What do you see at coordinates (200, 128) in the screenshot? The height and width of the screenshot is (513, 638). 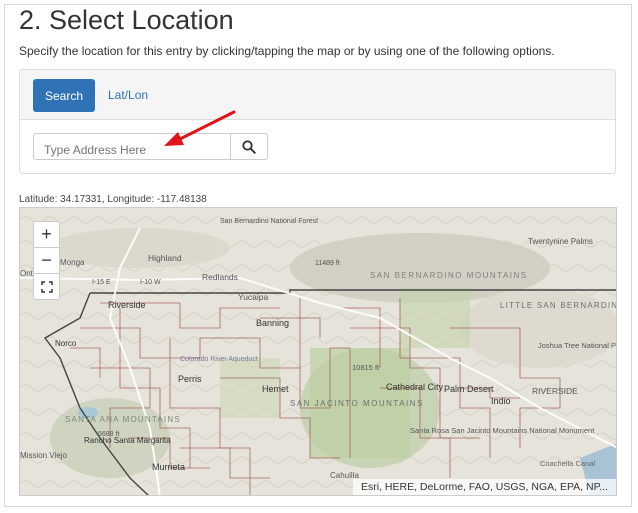 I see `annotation-arrow-icon` at bounding box center [200, 128].